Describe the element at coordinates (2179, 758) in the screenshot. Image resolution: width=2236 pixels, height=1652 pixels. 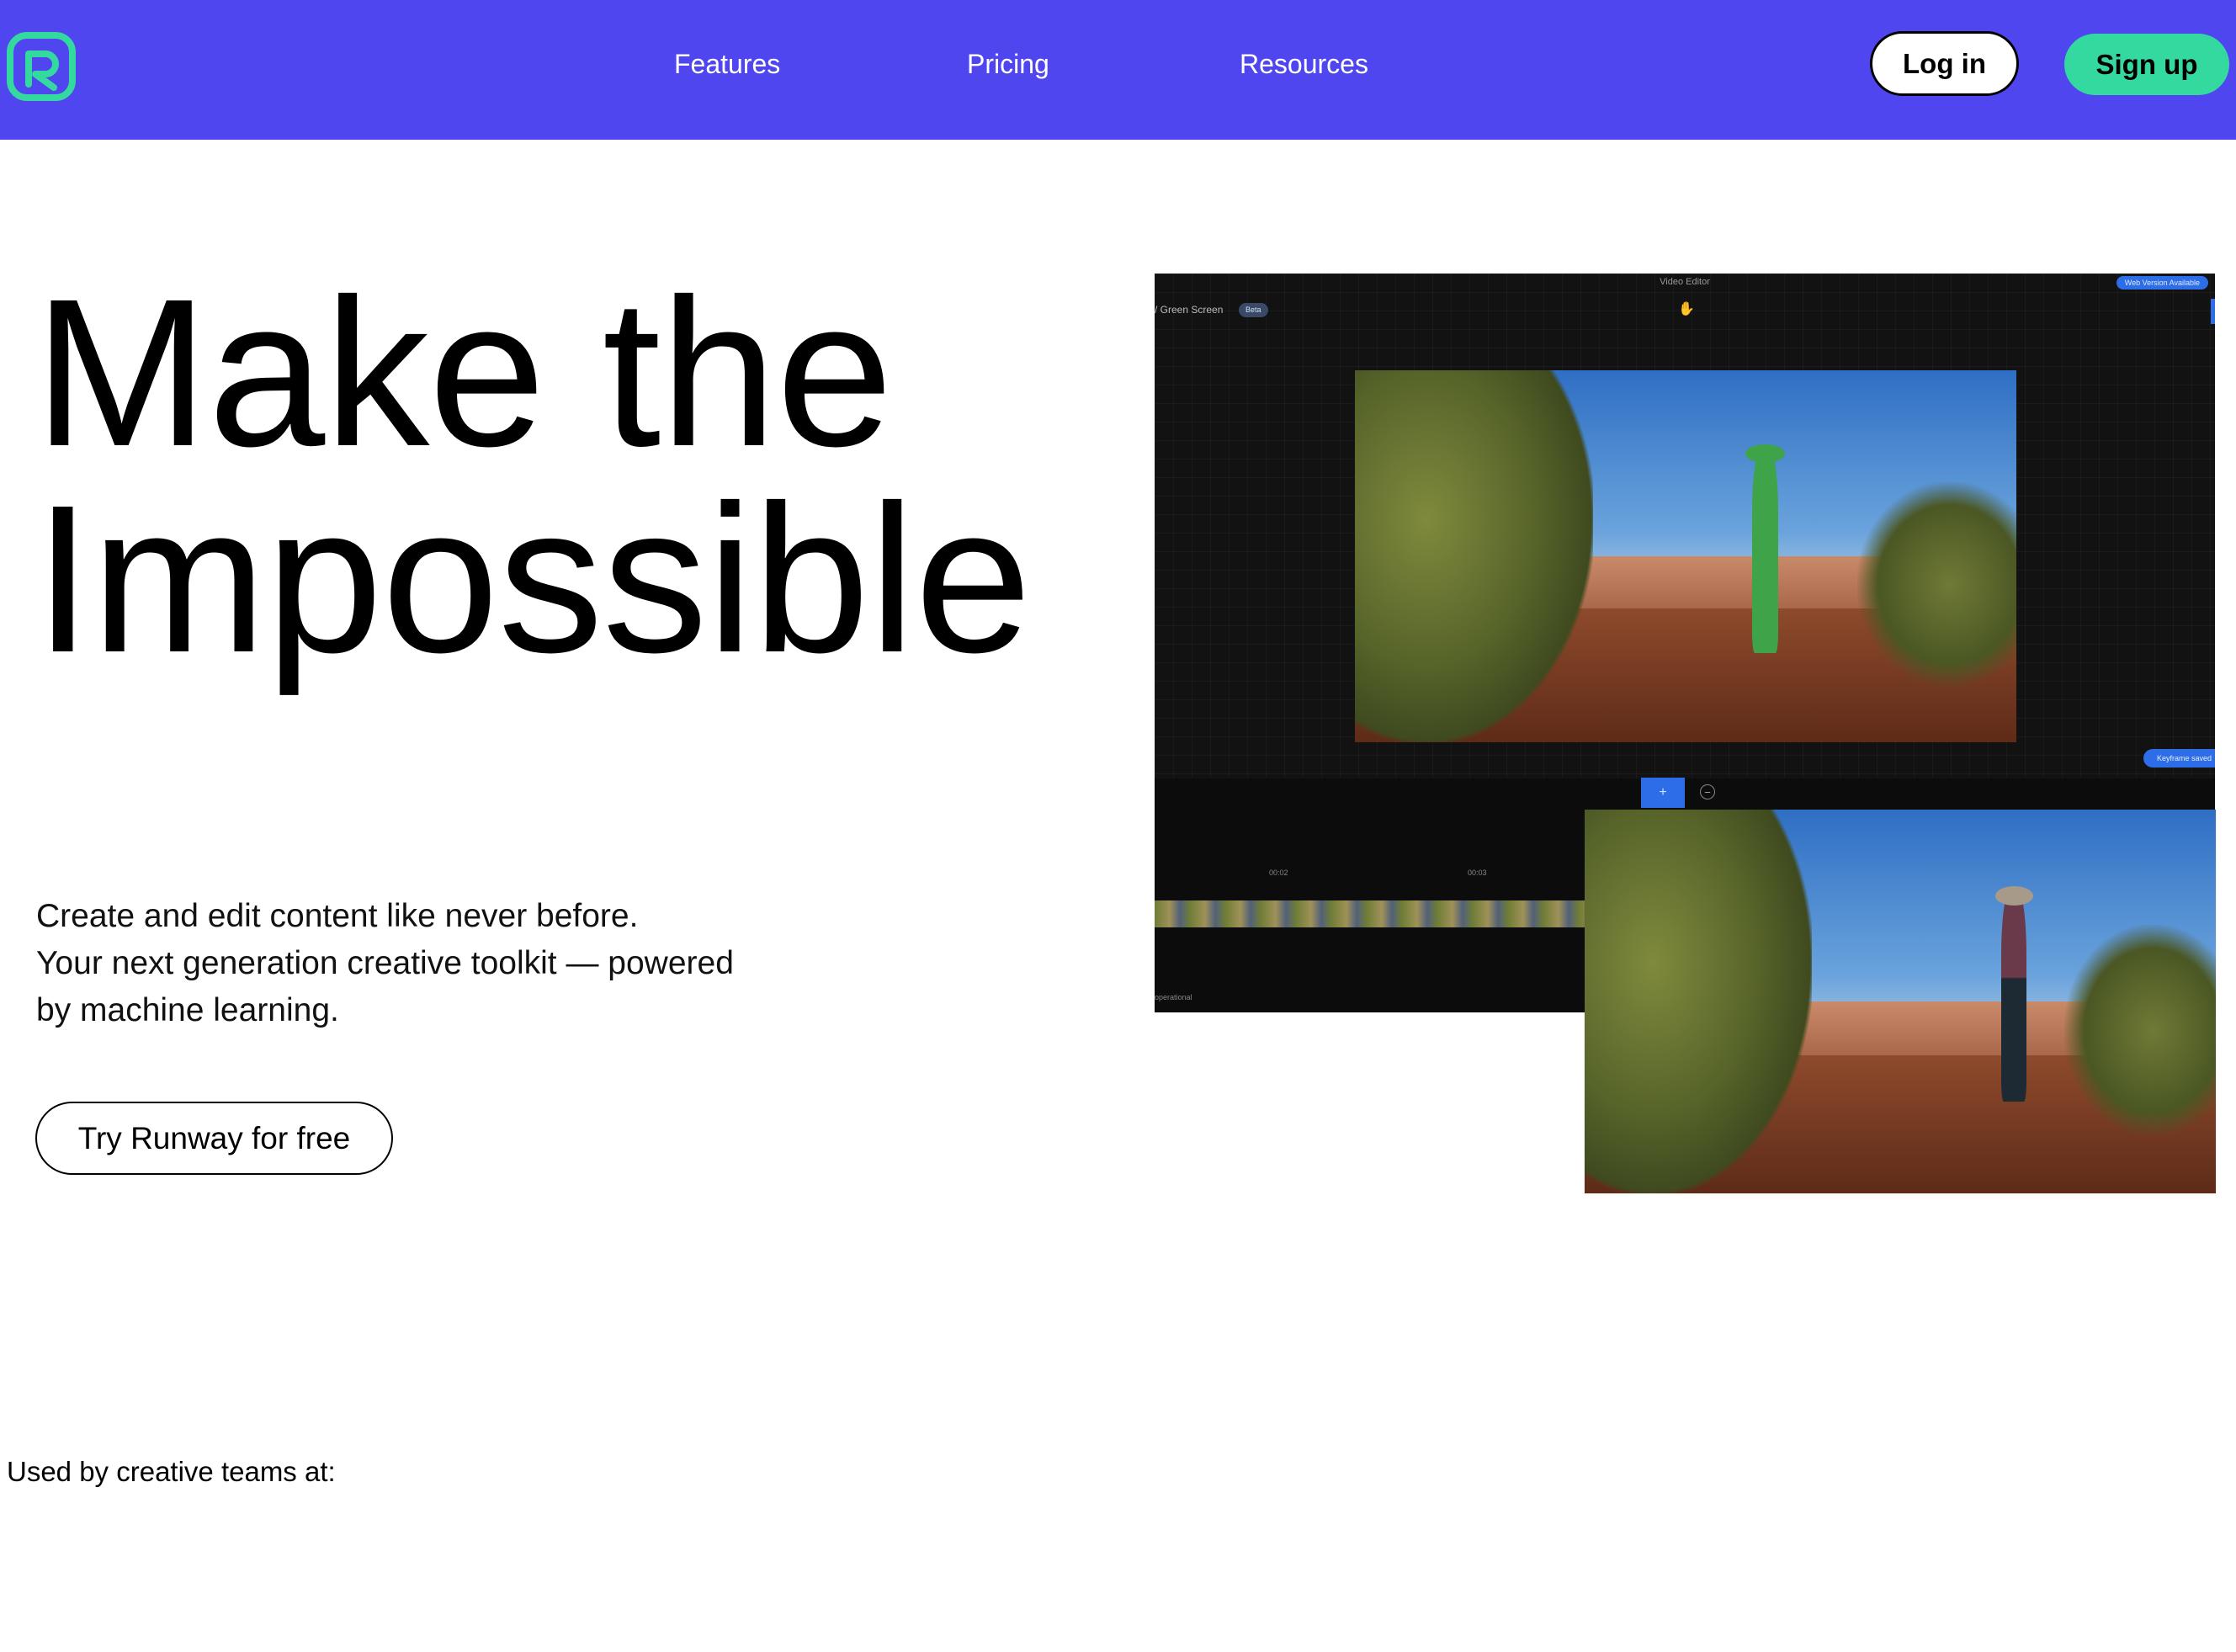
I see `keyframe-saved-toast: Keyframe saved` at that location.